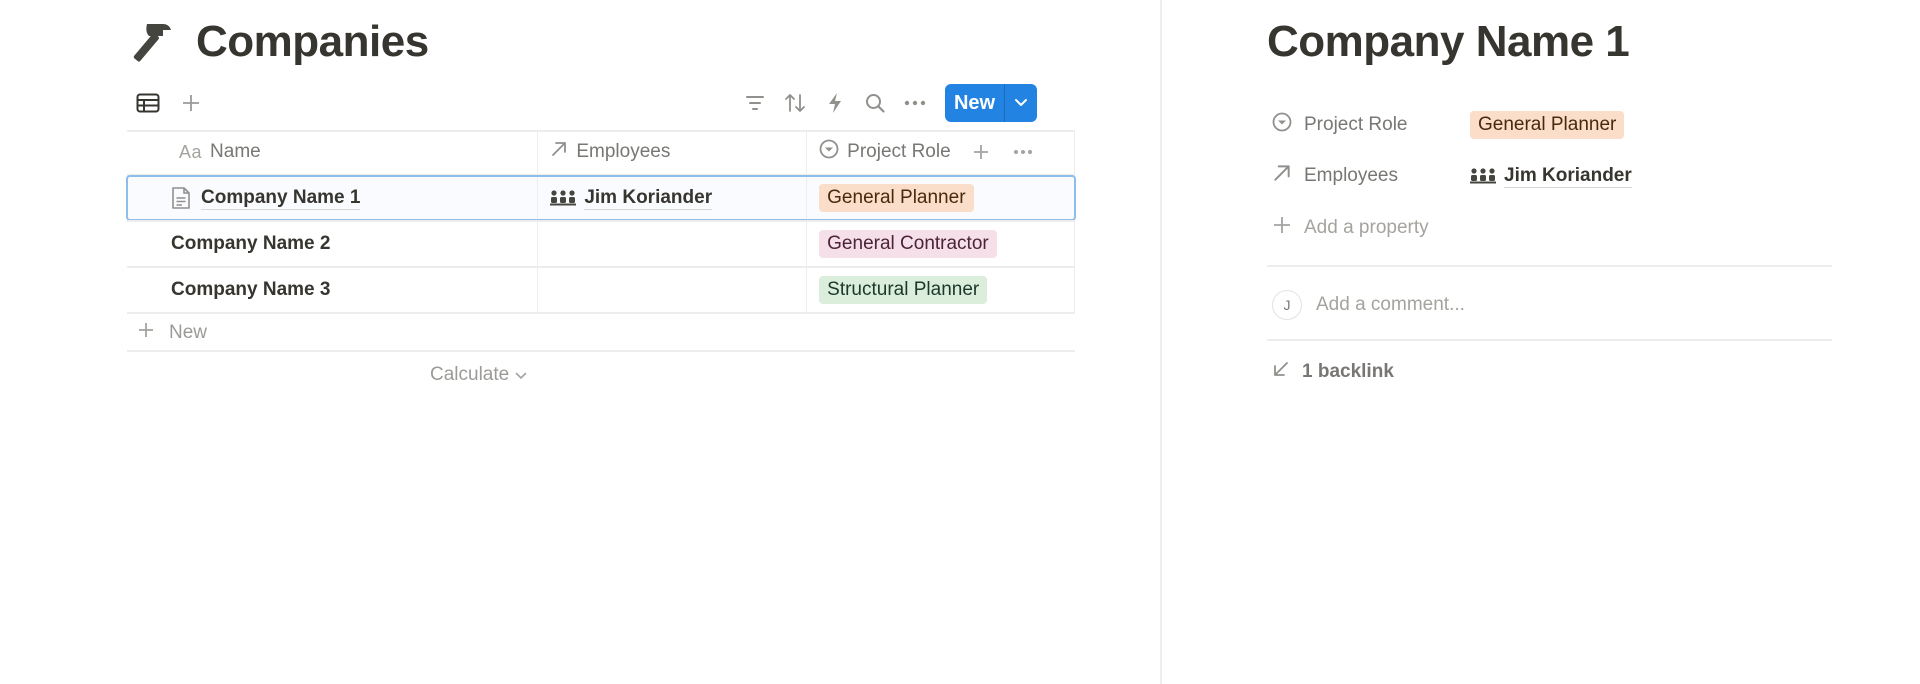 The image size is (1920, 684). Describe the element at coordinates (1287, 305) in the screenshot. I see `avatar: J` at that location.